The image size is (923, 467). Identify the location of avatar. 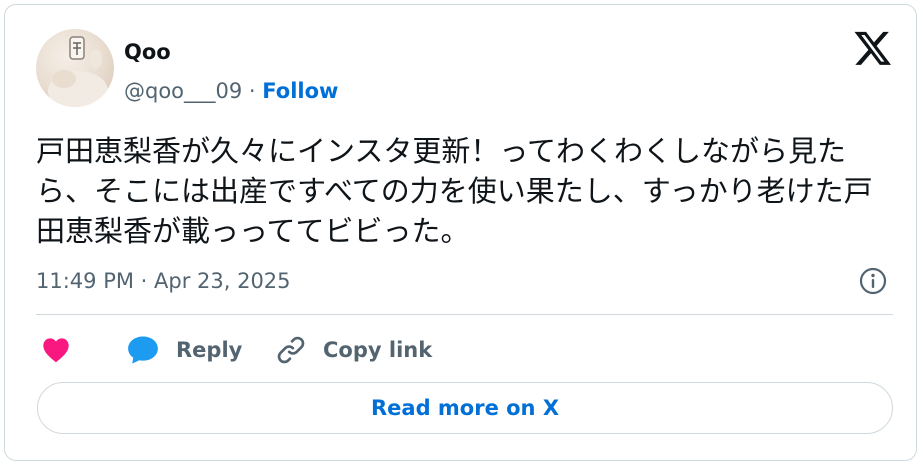
(75, 68).